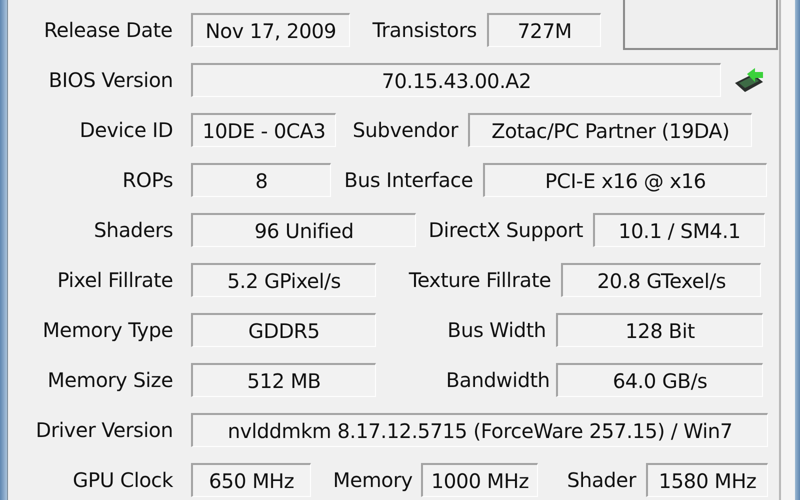 This screenshot has height=500, width=800. What do you see at coordinates (601, 480) in the screenshot?
I see `field-label: Shader` at bounding box center [601, 480].